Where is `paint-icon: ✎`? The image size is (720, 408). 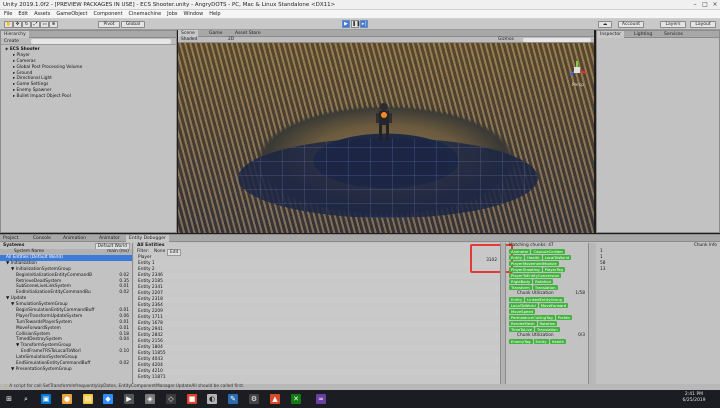 paint-icon: ✎ is located at coordinates (233, 399).